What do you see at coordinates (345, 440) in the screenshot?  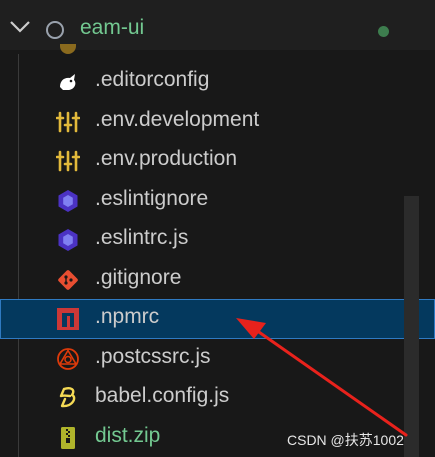 I see `watermark: CSDN @扶苏1002` at bounding box center [345, 440].